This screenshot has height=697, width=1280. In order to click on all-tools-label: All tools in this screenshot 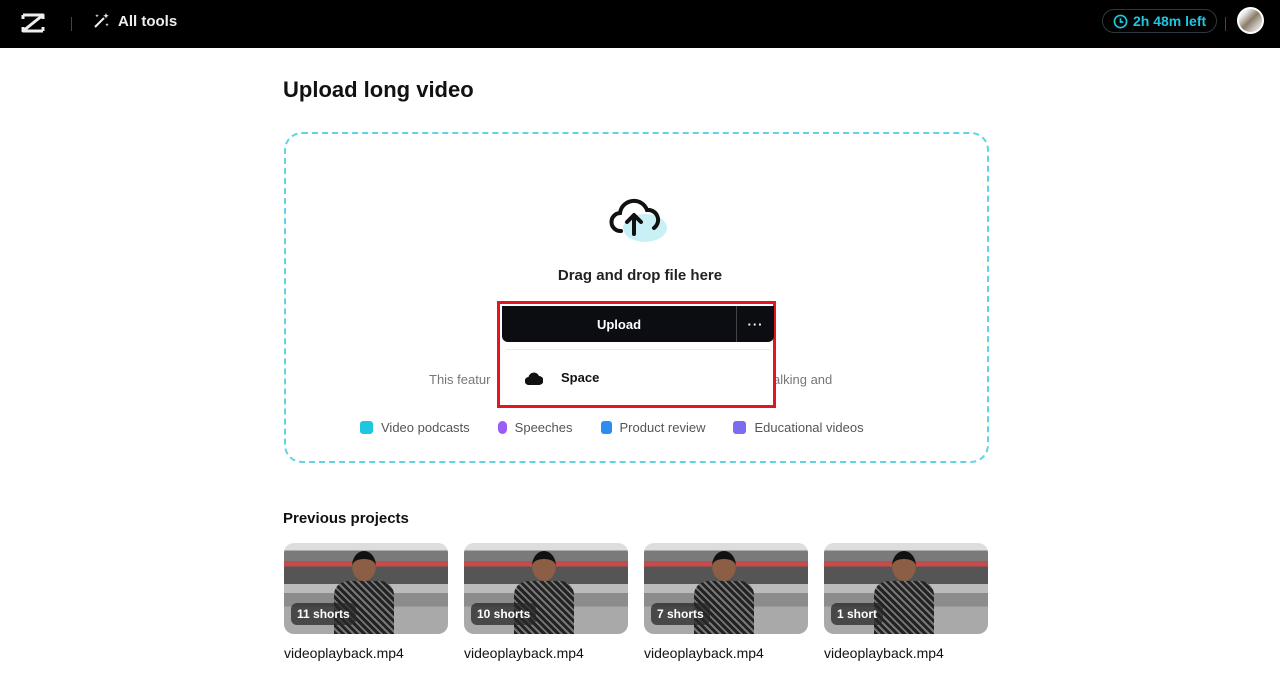, I will do `click(148, 21)`.